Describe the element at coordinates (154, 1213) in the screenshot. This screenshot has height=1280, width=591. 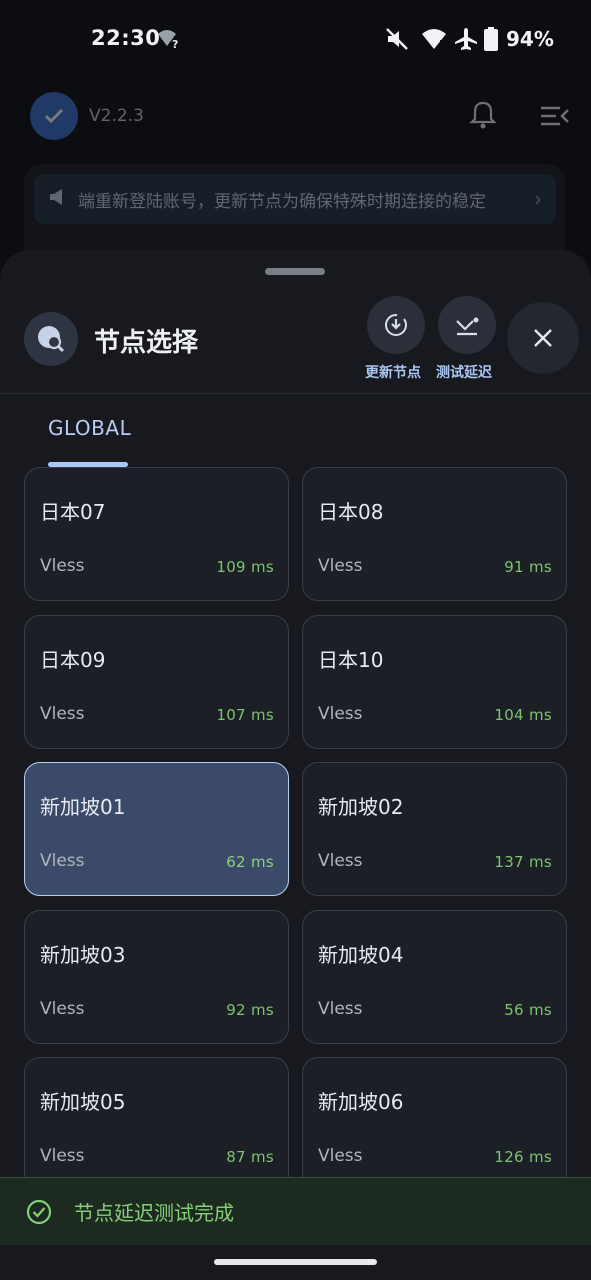
I see `snackbar-text: 节点延迟测试完成` at that location.